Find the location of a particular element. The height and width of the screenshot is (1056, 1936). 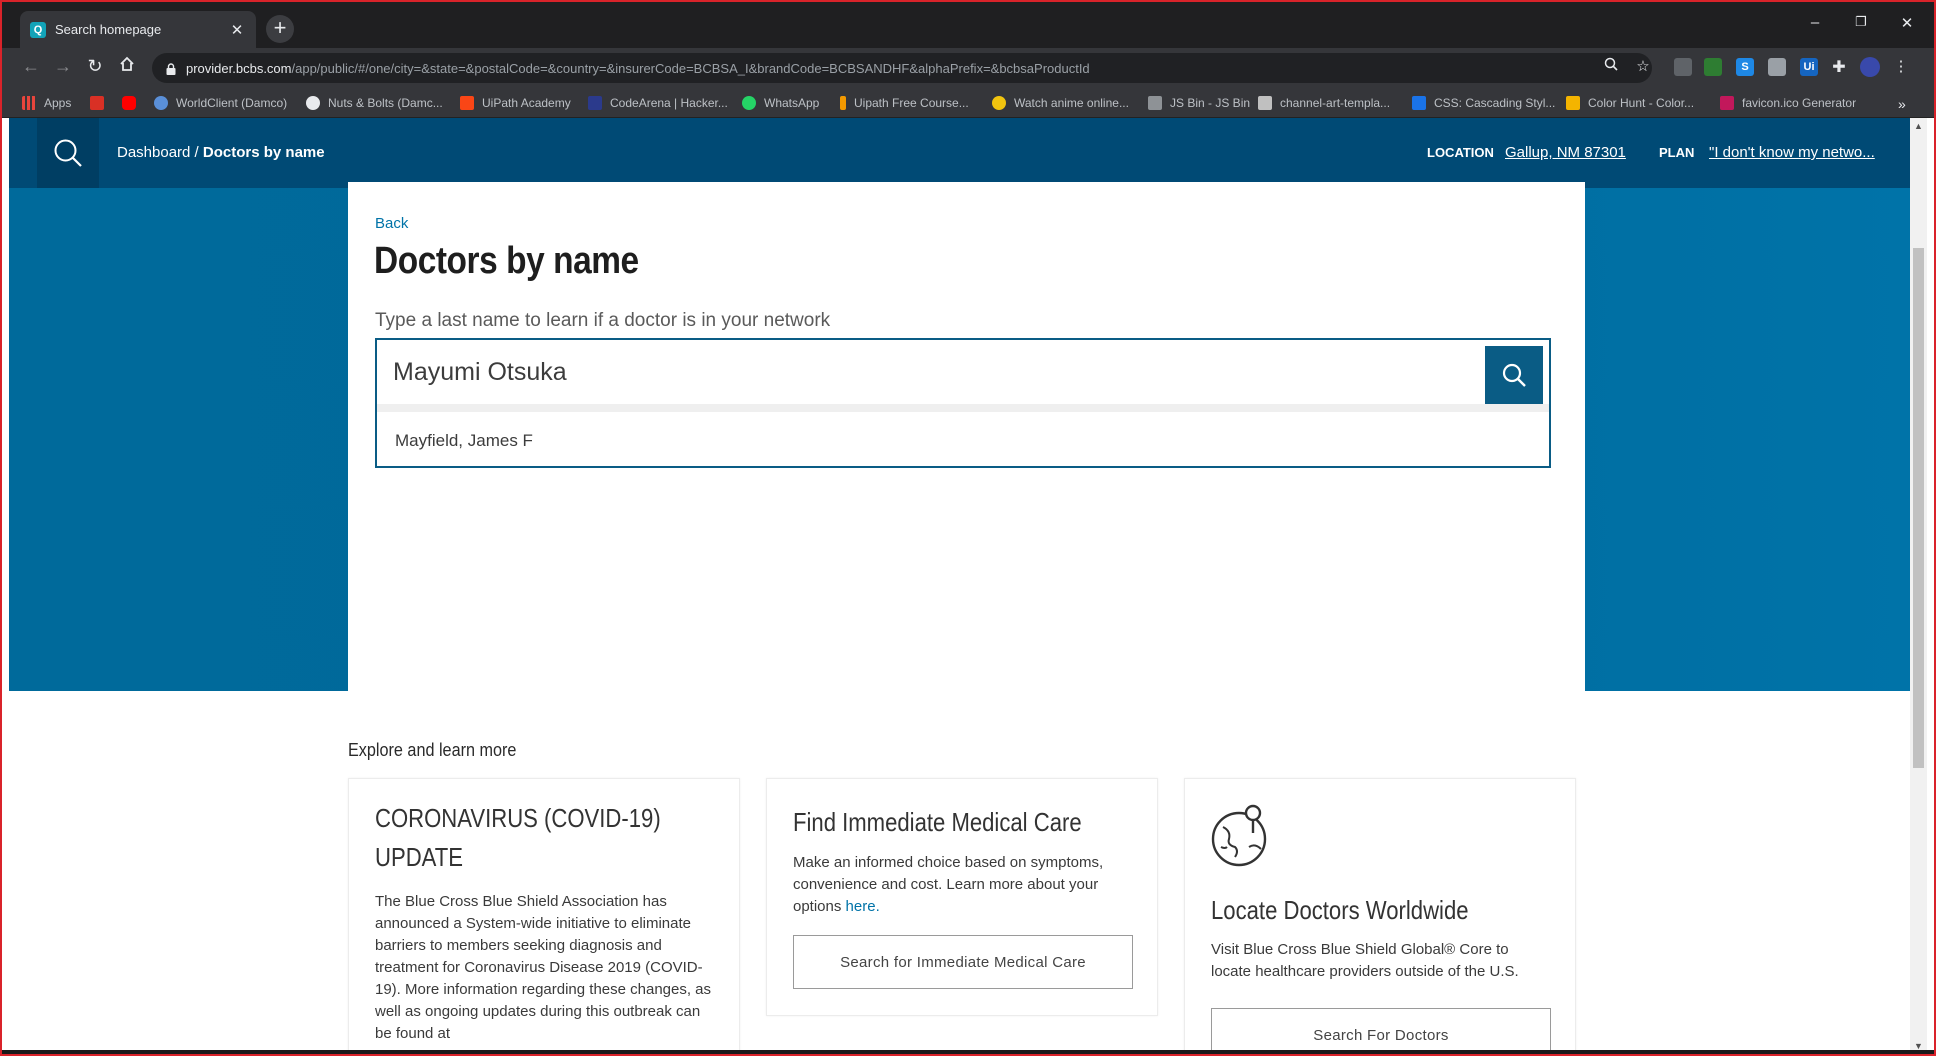

zoom-icon is located at coordinates (1611, 66).